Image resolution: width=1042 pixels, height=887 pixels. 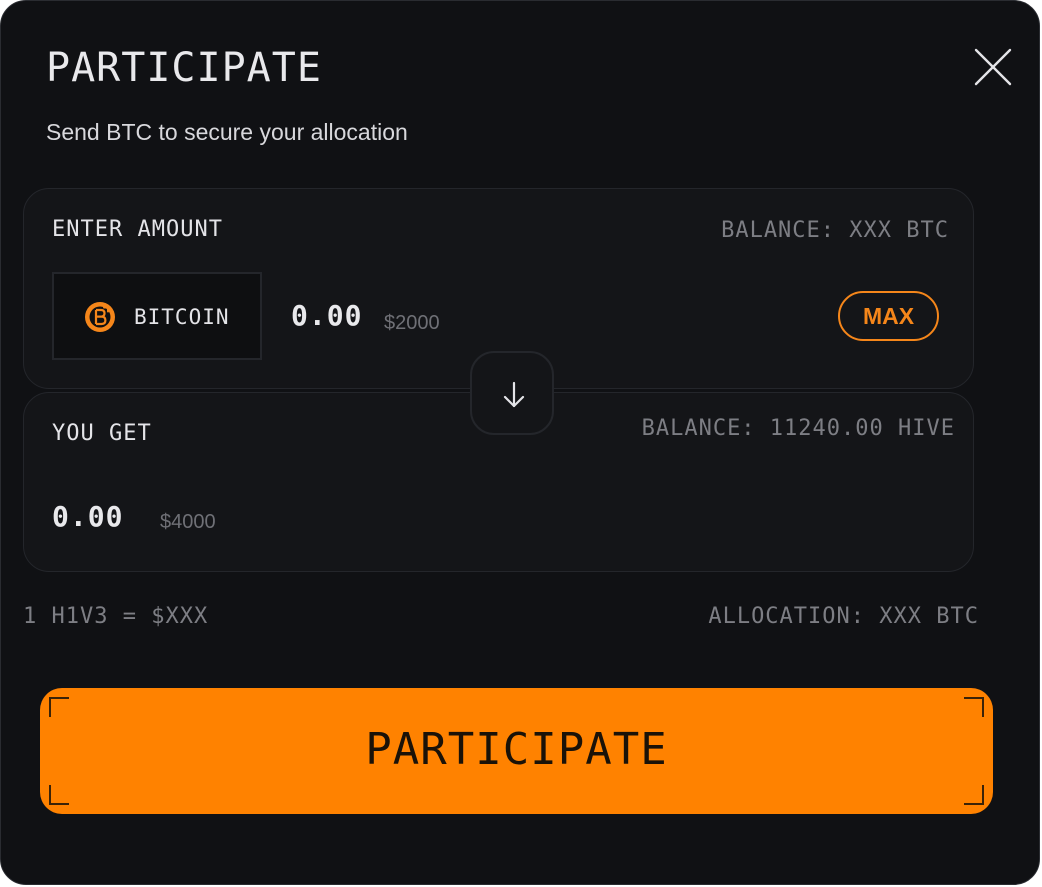 I want to click on receive-usd-value: $4000, so click(x=188, y=522).